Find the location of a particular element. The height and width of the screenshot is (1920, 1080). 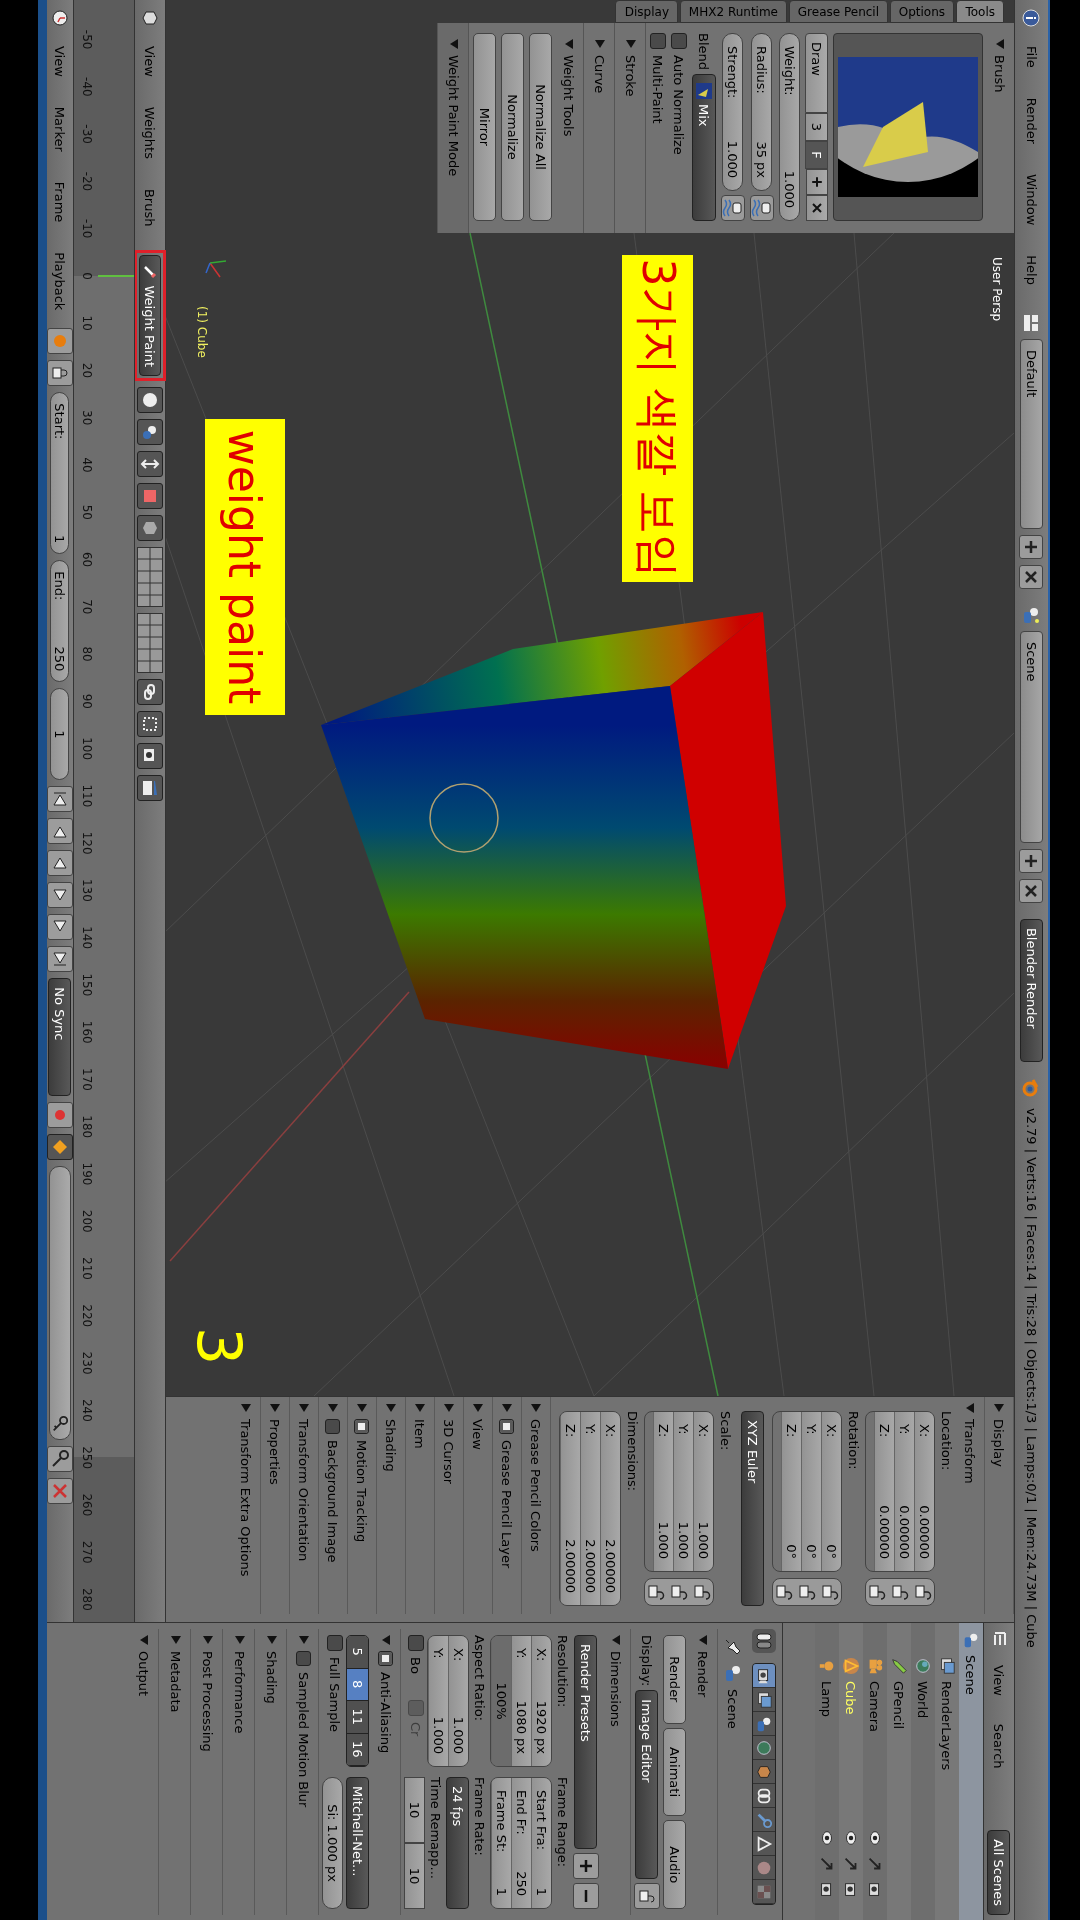

cube-icon is located at coordinates (764, 1772).